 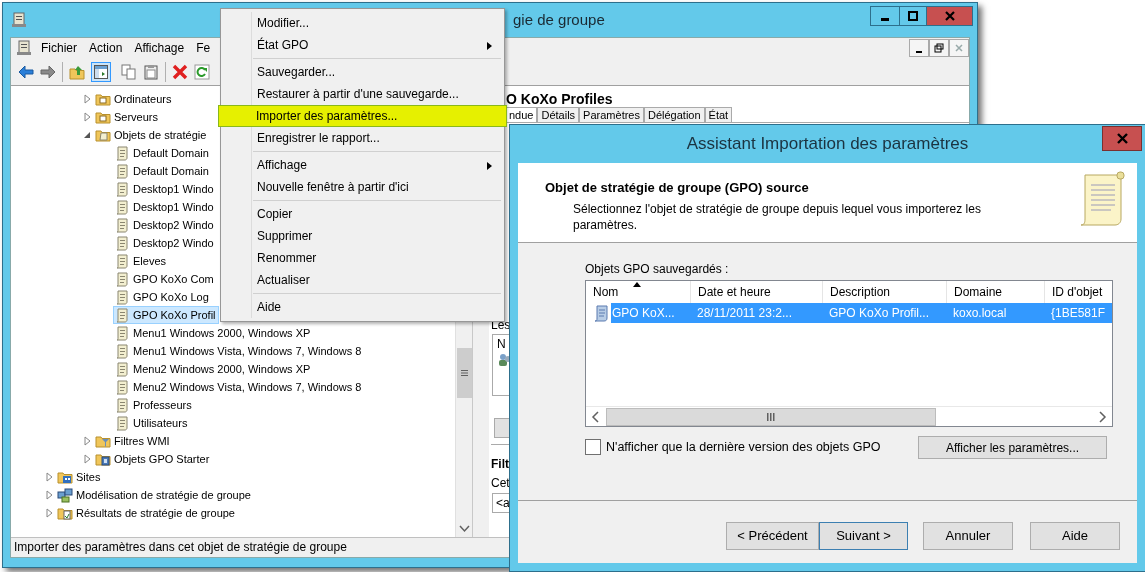 What do you see at coordinates (147, 513) in the screenshot?
I see `tree-item: Résultats de stratégie de groupe` at bounding box center [147, 513].